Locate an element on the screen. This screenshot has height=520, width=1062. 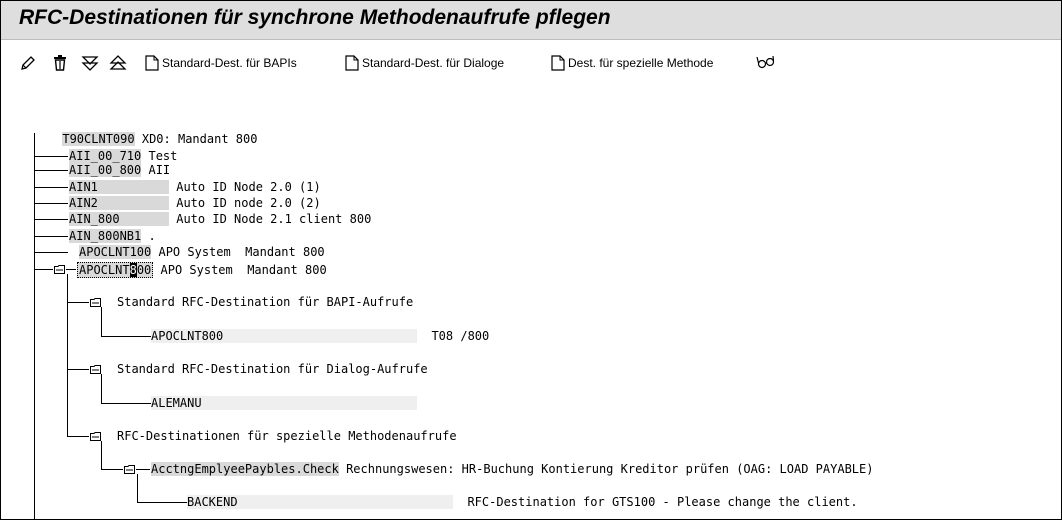
method-key: AcctngEmplyeePaybles.Check is located at coordinates (245, 469).